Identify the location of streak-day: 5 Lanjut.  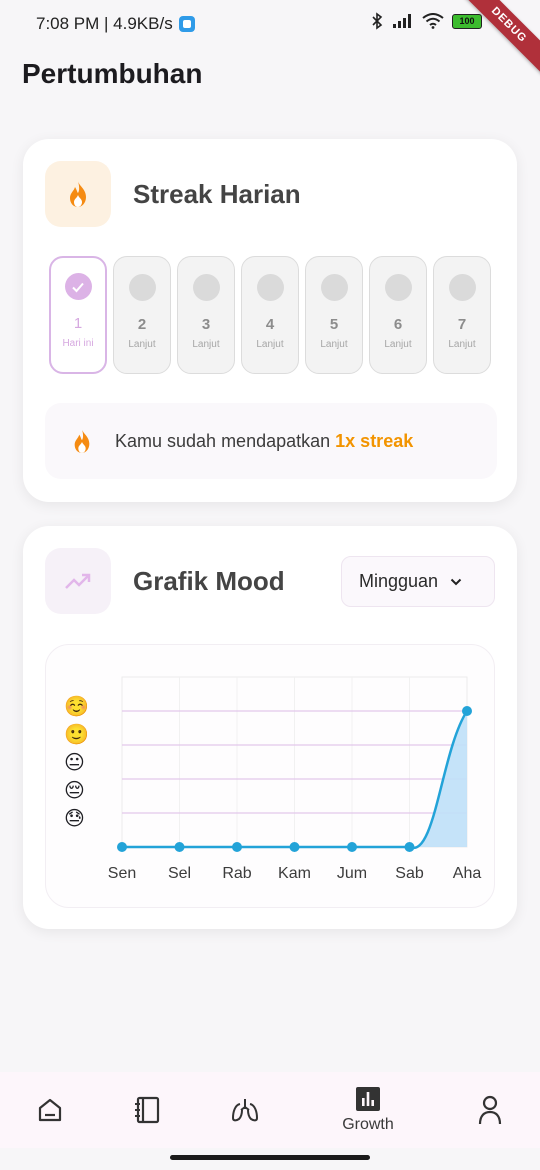
(334, 315).